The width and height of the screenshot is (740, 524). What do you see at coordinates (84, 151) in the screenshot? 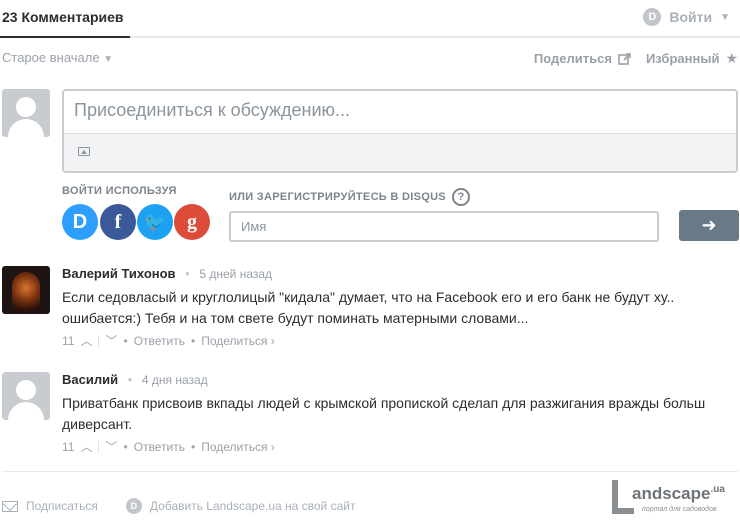
I see `image-upload-icon` at bounding box center [84, 151].